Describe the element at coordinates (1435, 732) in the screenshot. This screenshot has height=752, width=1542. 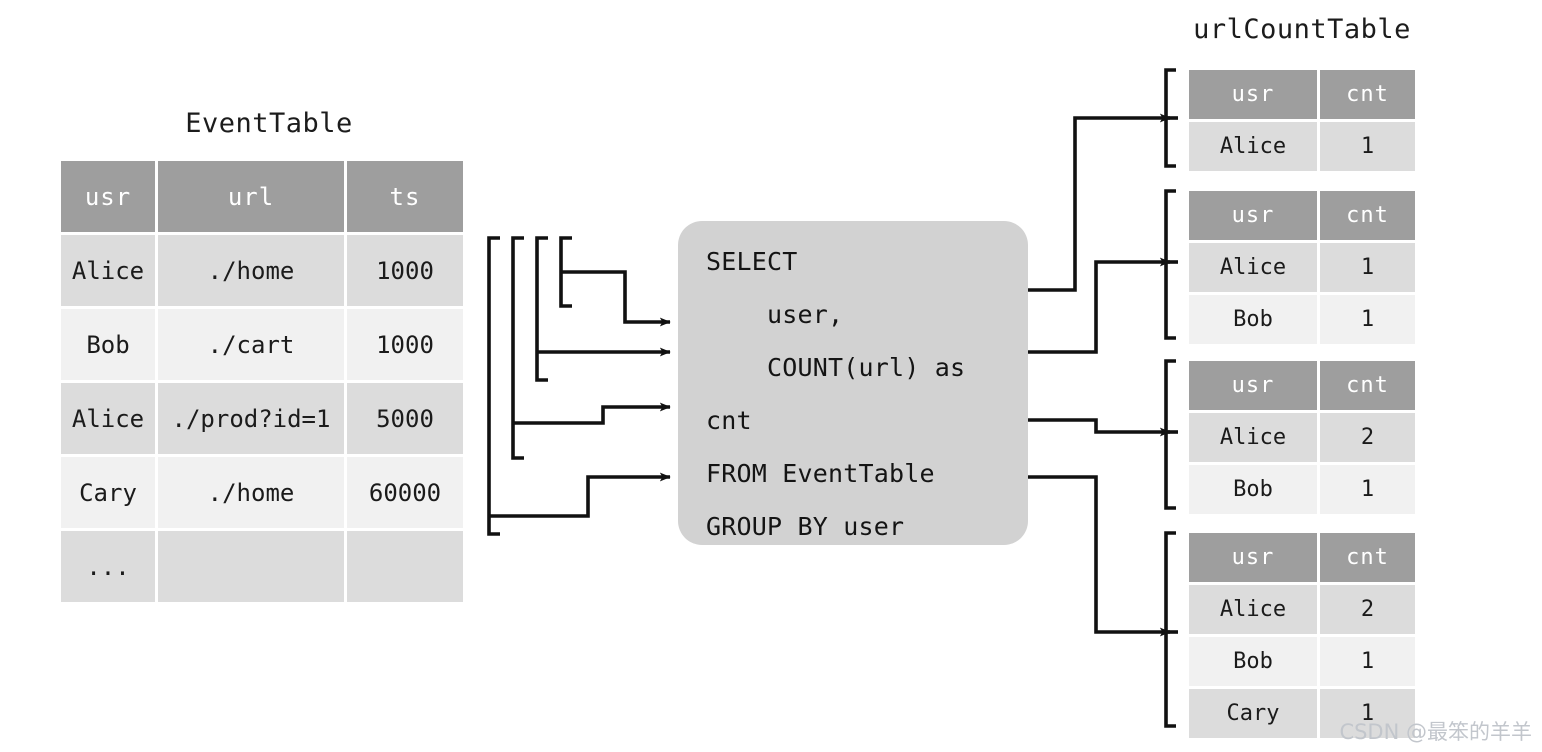
I see `watermark: CSDN @最笨的羊羊` at that location.